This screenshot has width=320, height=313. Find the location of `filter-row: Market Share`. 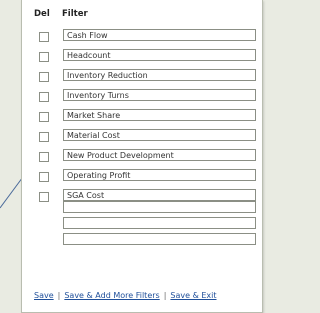

filter-row: Market Share is located at coordinates (142, 117).